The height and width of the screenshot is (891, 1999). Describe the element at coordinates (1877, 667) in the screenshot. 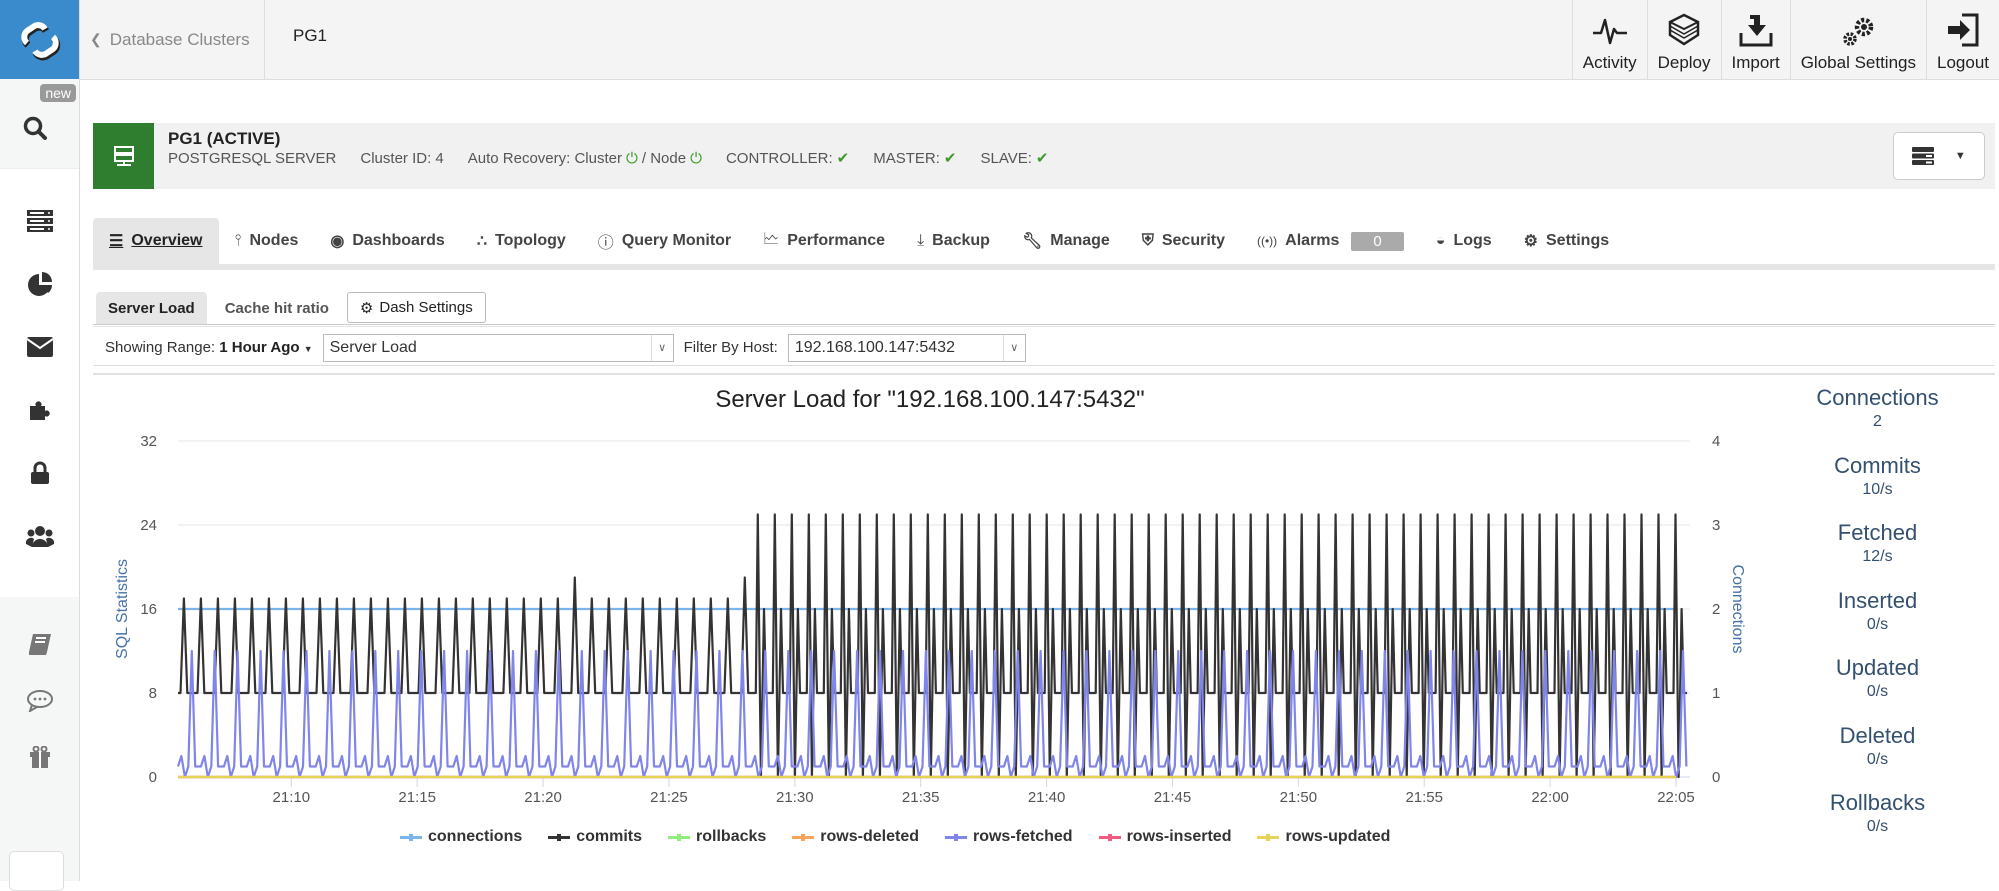

I see `stat-label: Updated` at that location.